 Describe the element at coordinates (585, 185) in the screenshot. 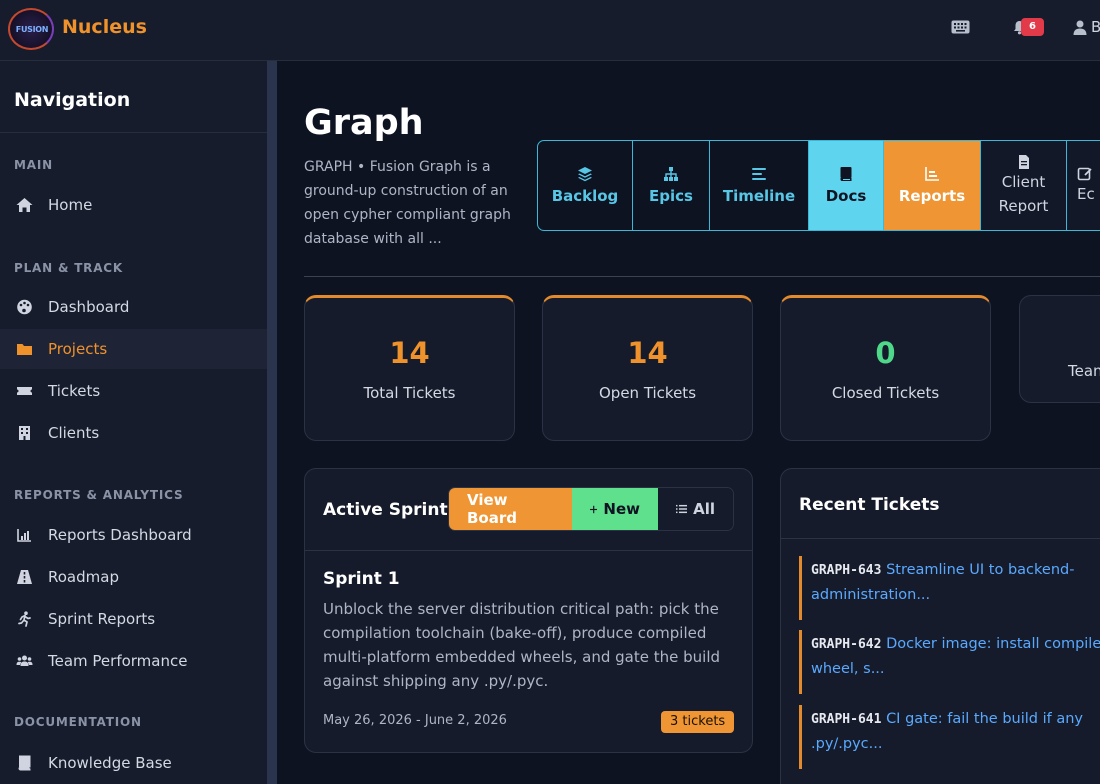

I see `tab-backlog: Backlog` at that location.